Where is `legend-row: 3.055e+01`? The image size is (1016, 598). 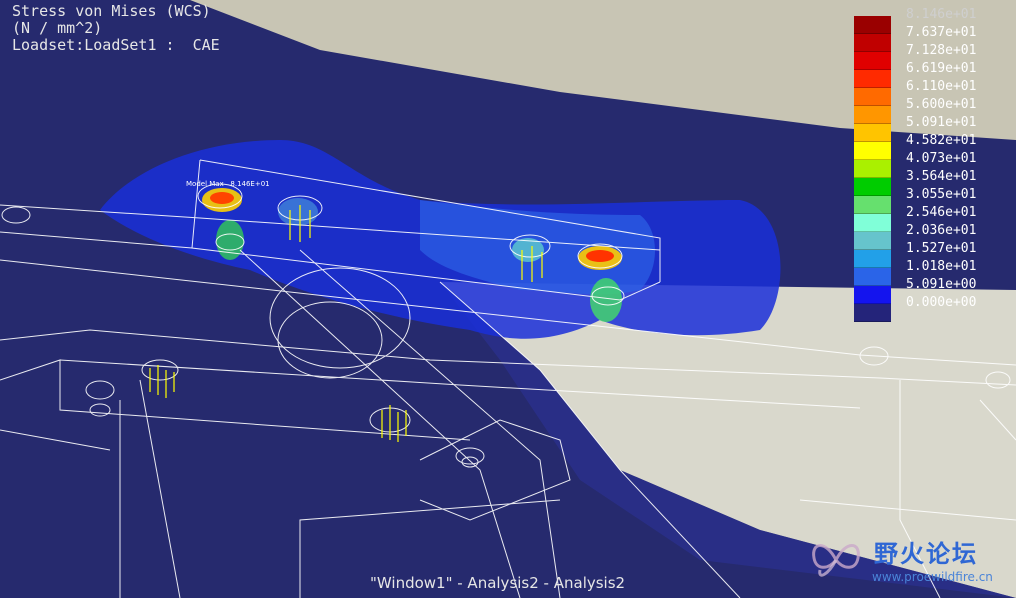 legend-row: 3.055e+01 is located at coordinates (934, 190).